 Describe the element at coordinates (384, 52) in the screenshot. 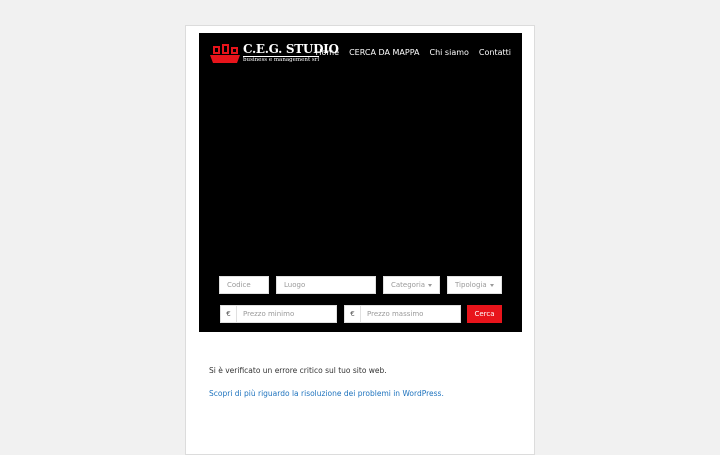

I see `nav-item-cerca-da-mappa: CERCA DA MAPPA` at that location.